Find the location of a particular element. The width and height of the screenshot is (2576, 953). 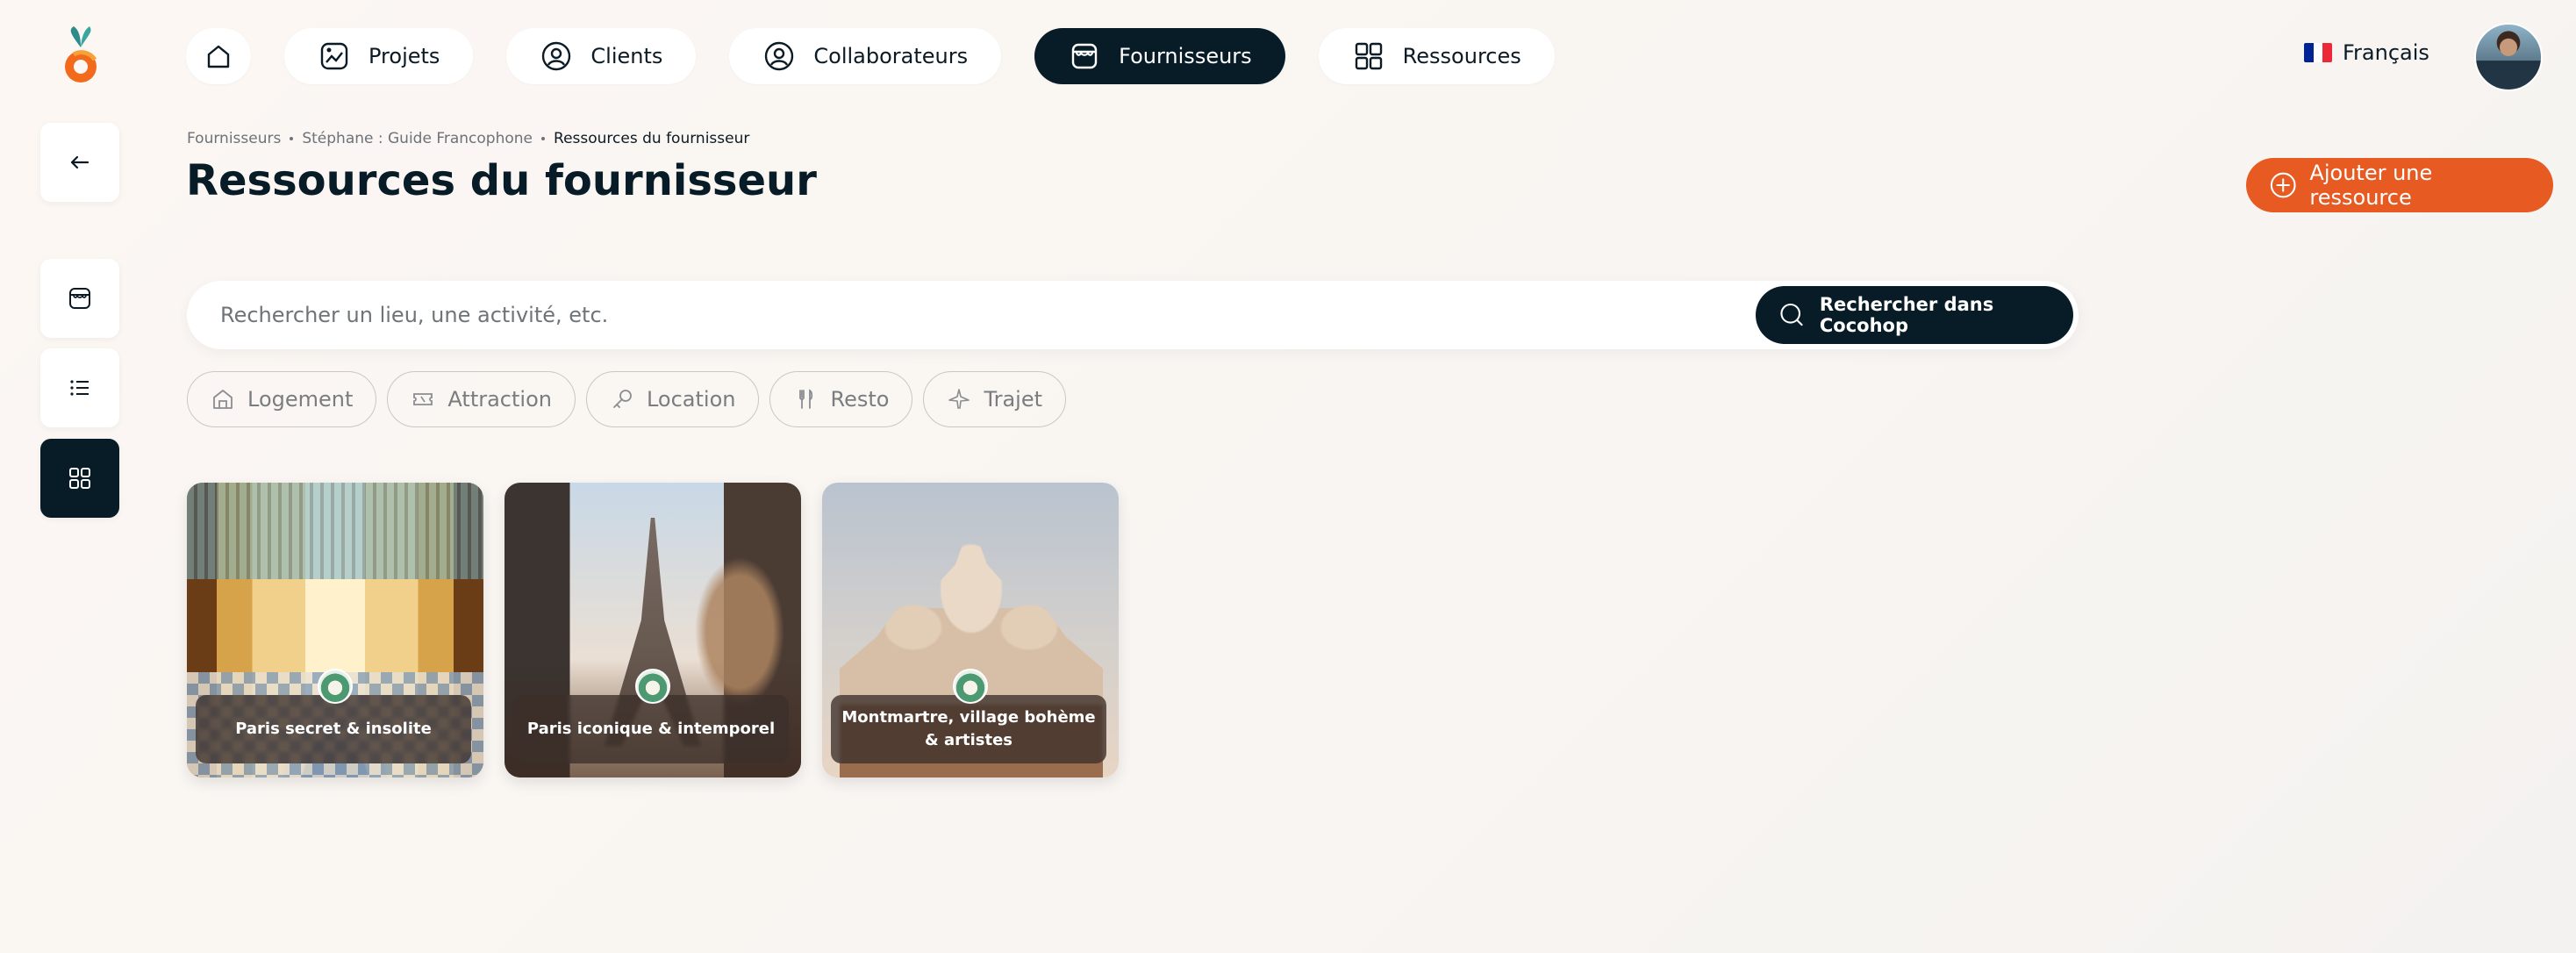

add-resource-label: Ajouter une ressource is located at coordinates (2371, 185).